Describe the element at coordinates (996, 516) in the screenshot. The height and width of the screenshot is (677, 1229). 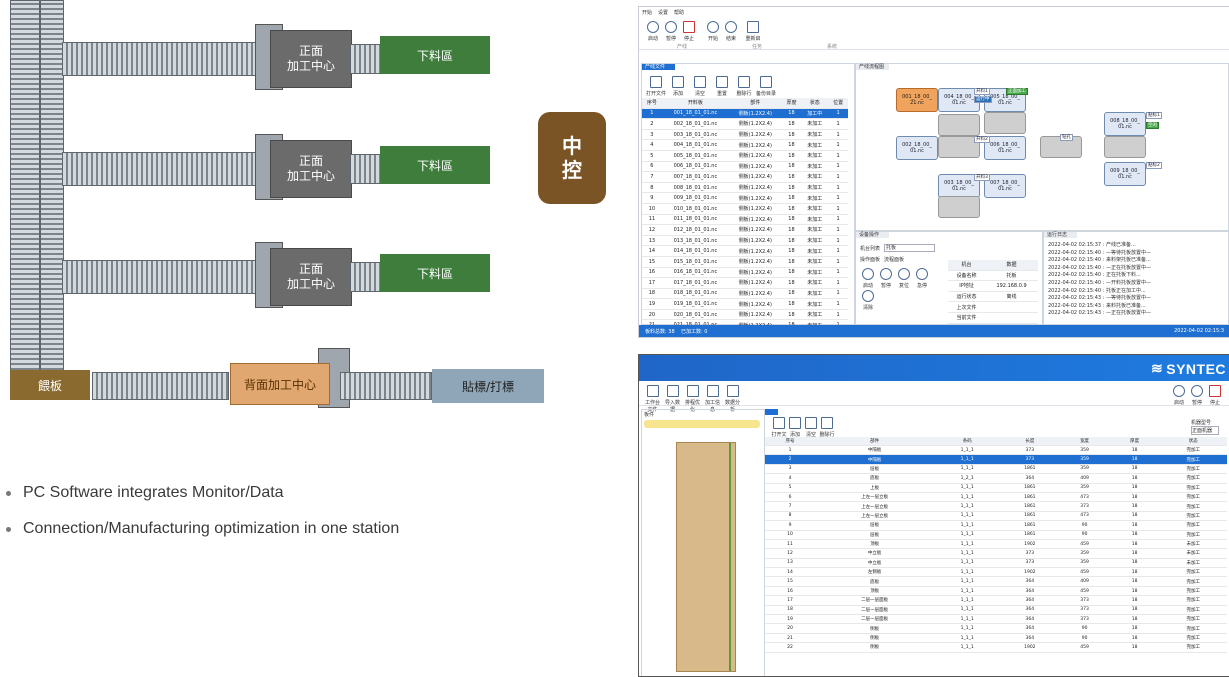
I see `table-row: 8 上左一层立板 1_1_1 1861 473 18 完加工` at that location.